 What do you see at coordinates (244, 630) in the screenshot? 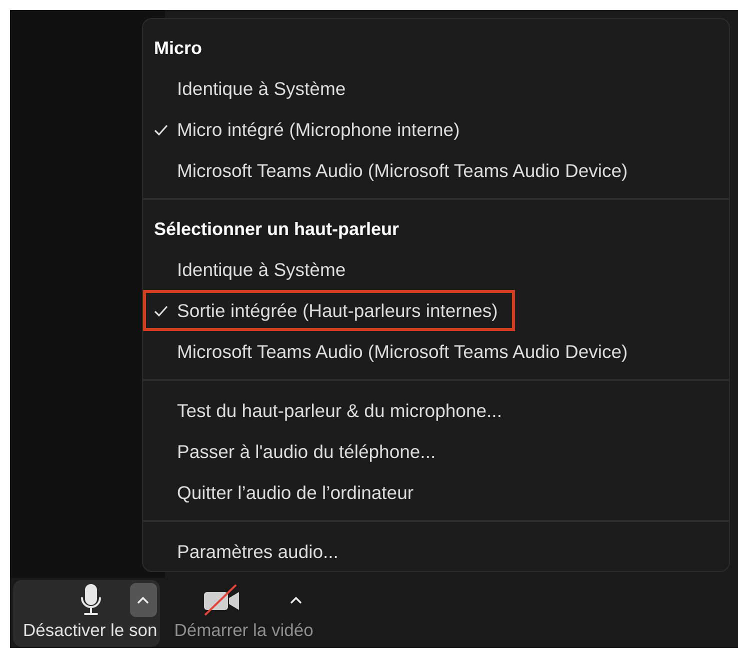
I see `toolbar-label: Démarrer la vidéo` at bounding box center [244, 630].